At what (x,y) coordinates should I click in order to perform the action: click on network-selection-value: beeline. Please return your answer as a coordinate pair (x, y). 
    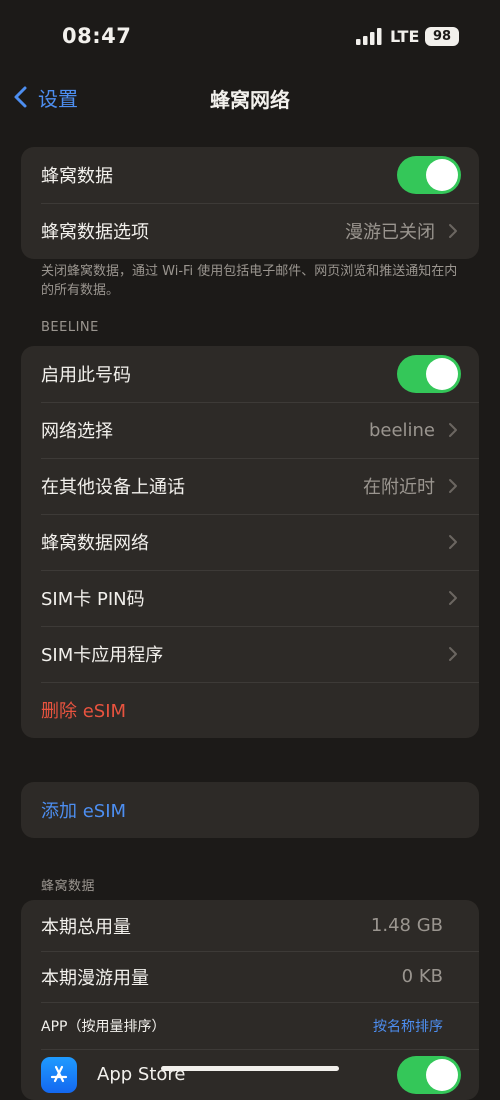
    Looking at the image, I should click on (401, 430).